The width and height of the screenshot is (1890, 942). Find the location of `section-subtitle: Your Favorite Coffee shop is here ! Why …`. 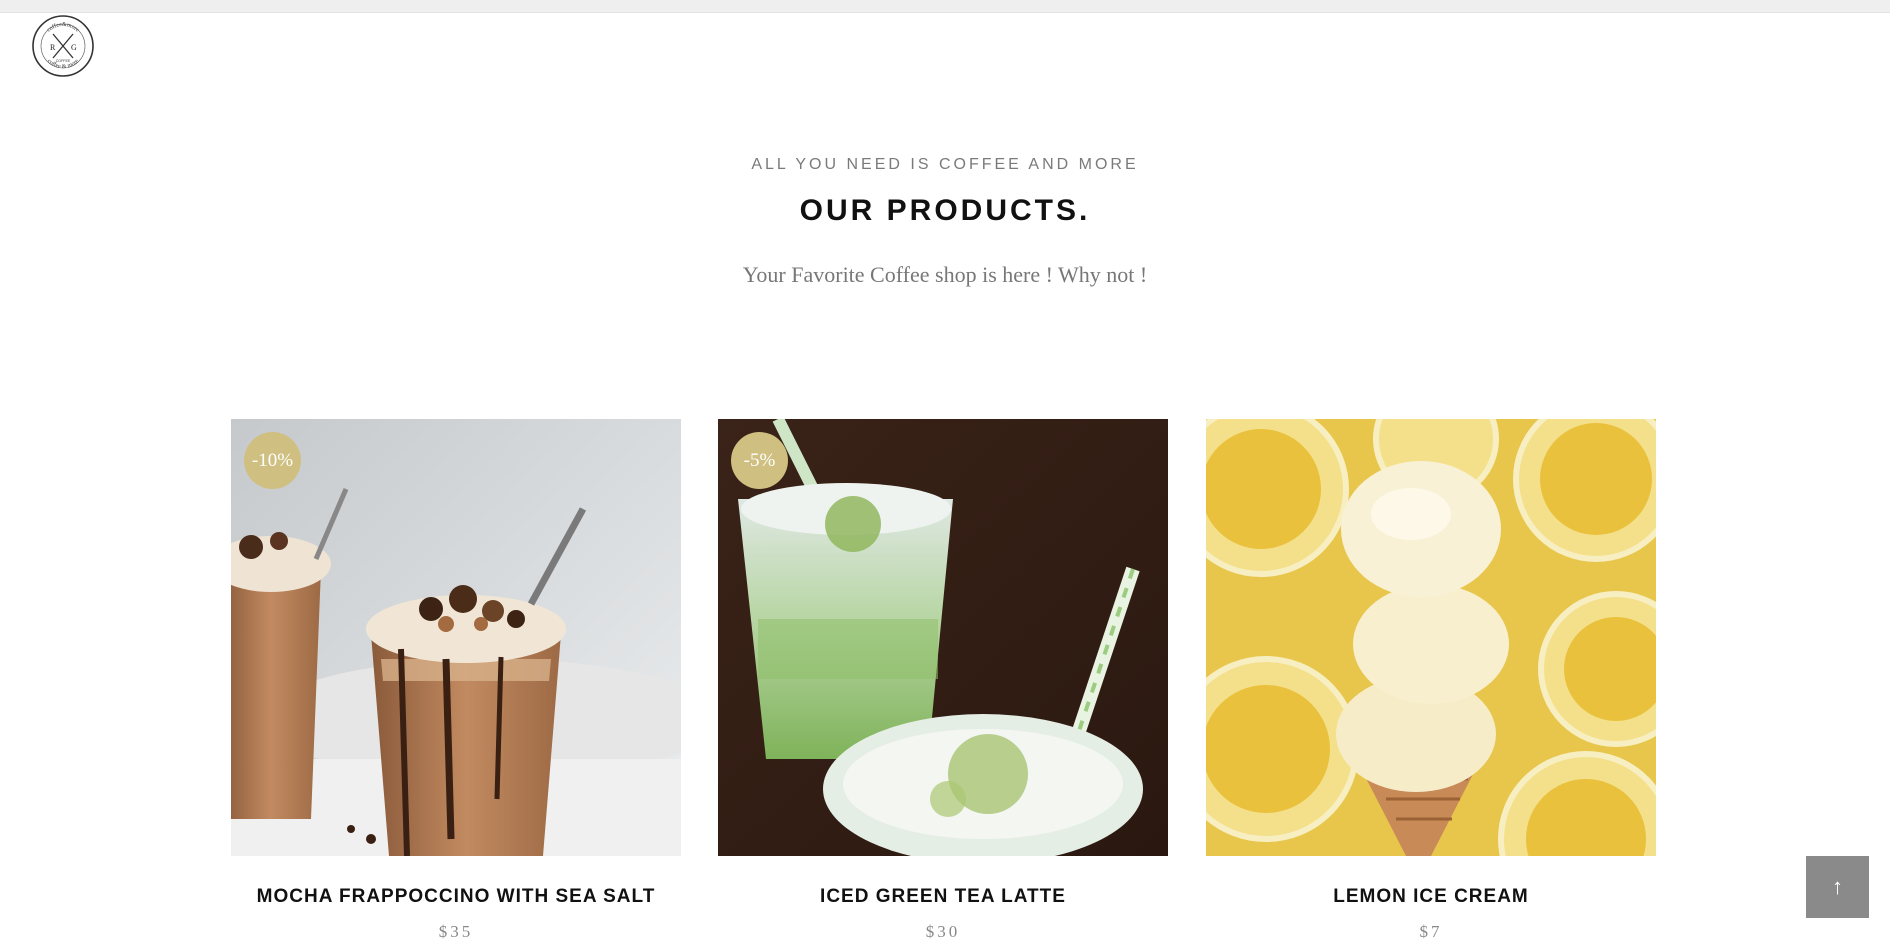

section-subtitle: Your Favorite Coffee shop is here ! Why … is located at coordinates (945, 274).